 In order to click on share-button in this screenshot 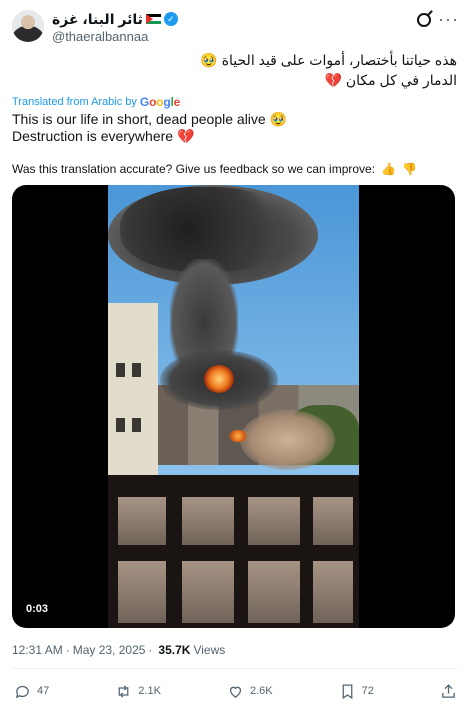, I will do `click(448, 691)`.